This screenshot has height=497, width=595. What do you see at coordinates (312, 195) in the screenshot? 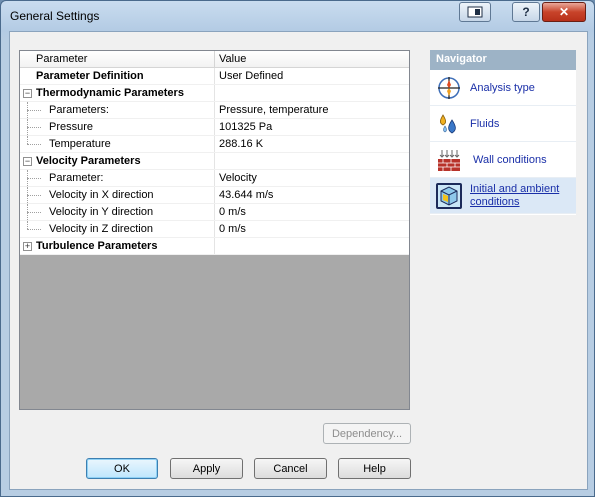
I see `row-value: 43.644 m/s` at bounding box center [312, 195].